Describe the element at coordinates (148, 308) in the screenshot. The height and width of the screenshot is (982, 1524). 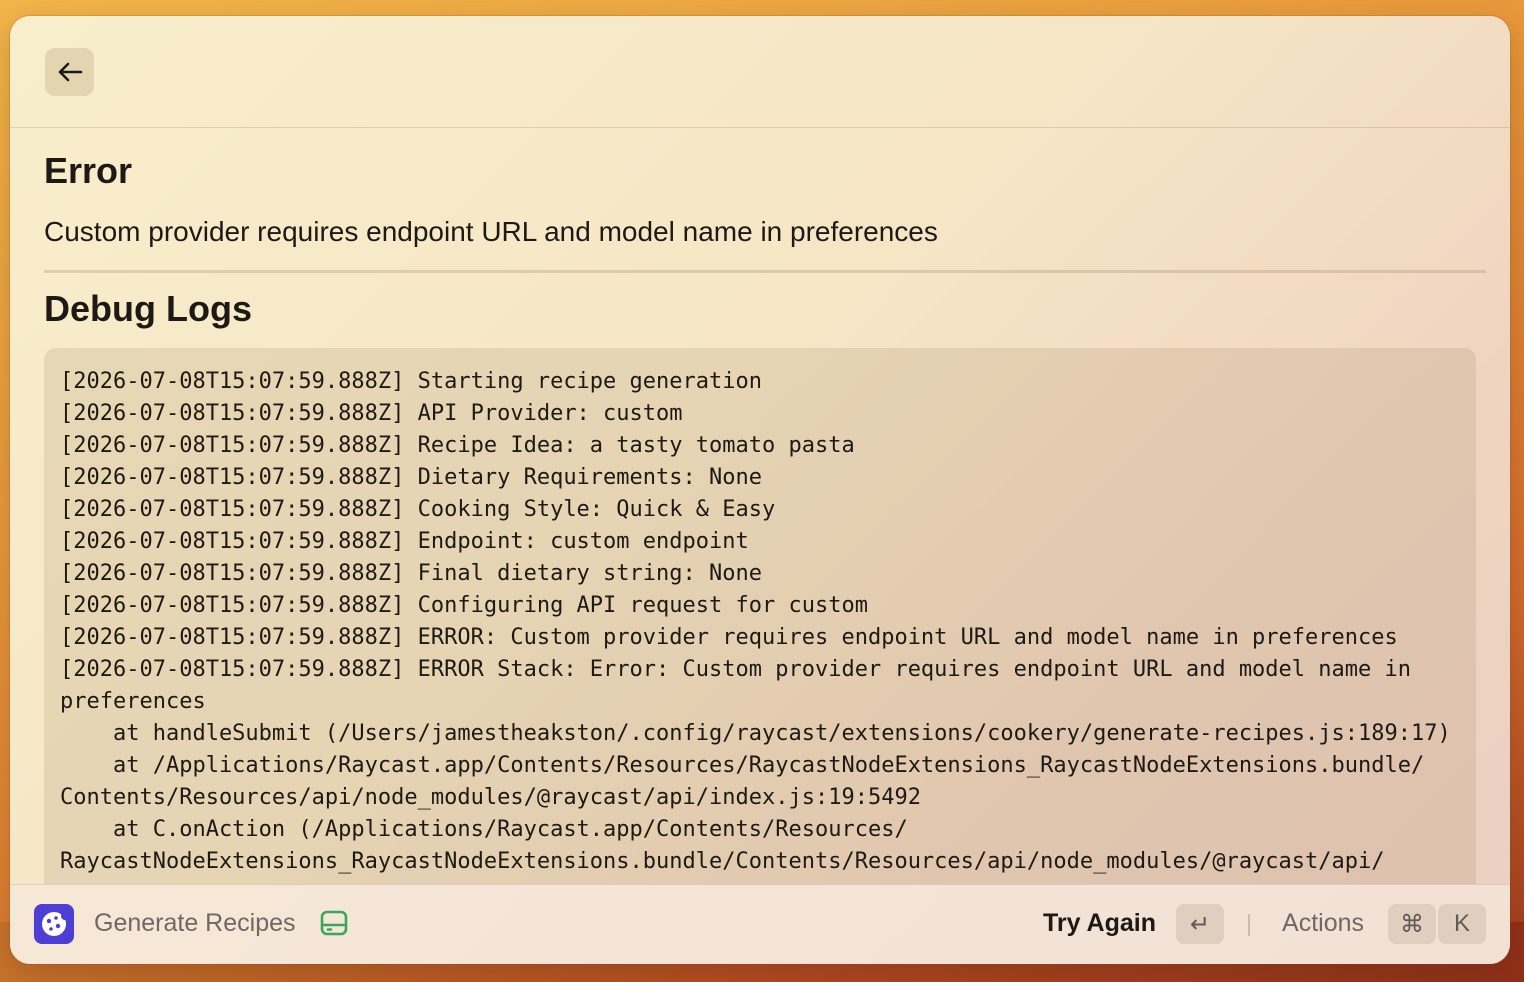
I see `debug-logs-heading: Debug Logs` at that location.